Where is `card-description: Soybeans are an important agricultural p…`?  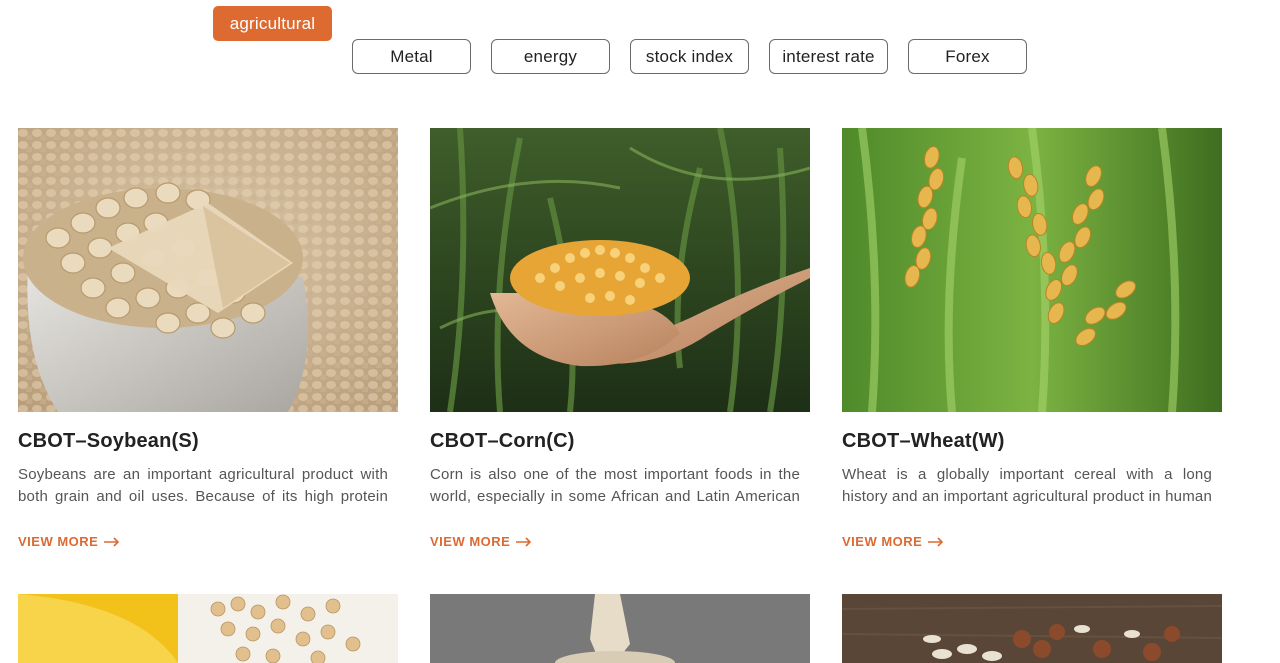 card-description: Soybeans are an important agricultural p… is located at coordinates (203, 485).